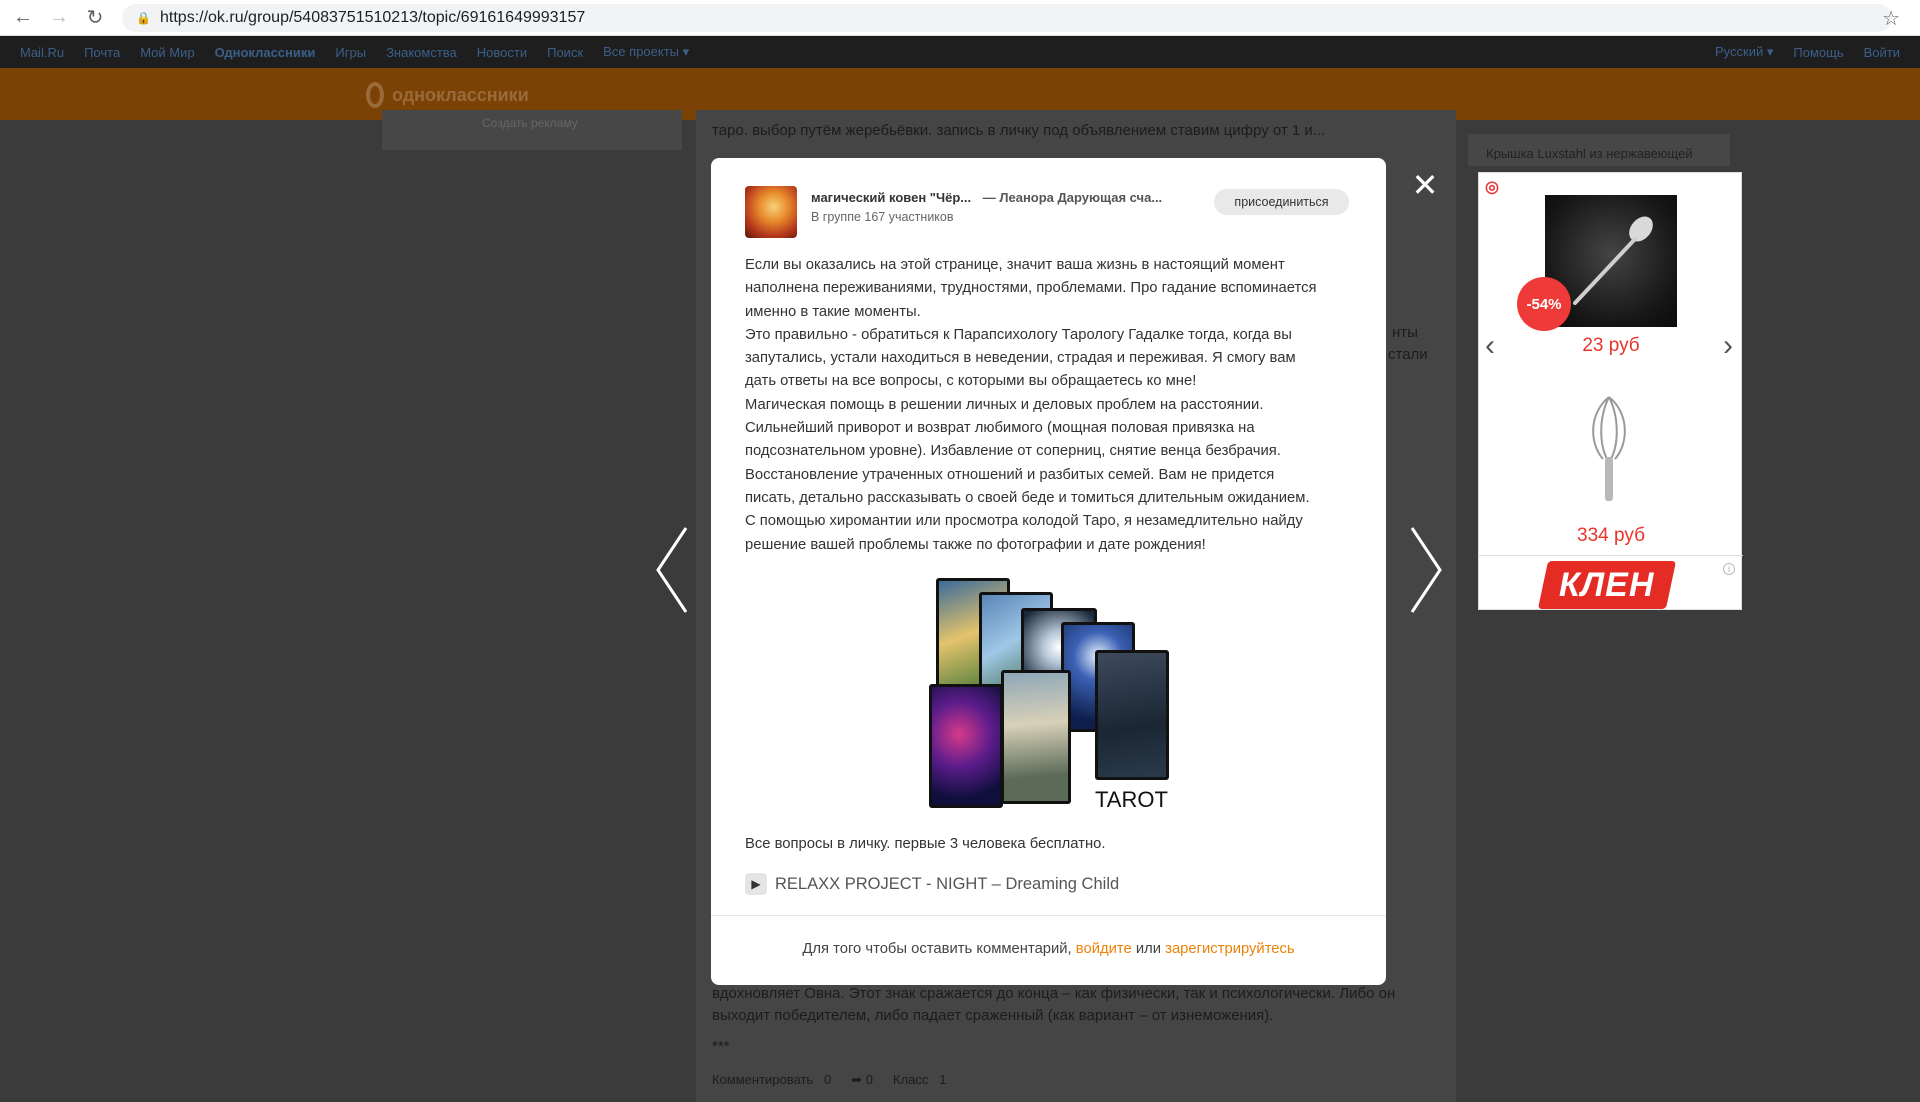 The height and width of the screenshot is (1102, 1920). Describe the element at coordinates (1544, 304) in the screenshot. I see `discount-badge: -54%` at that location.